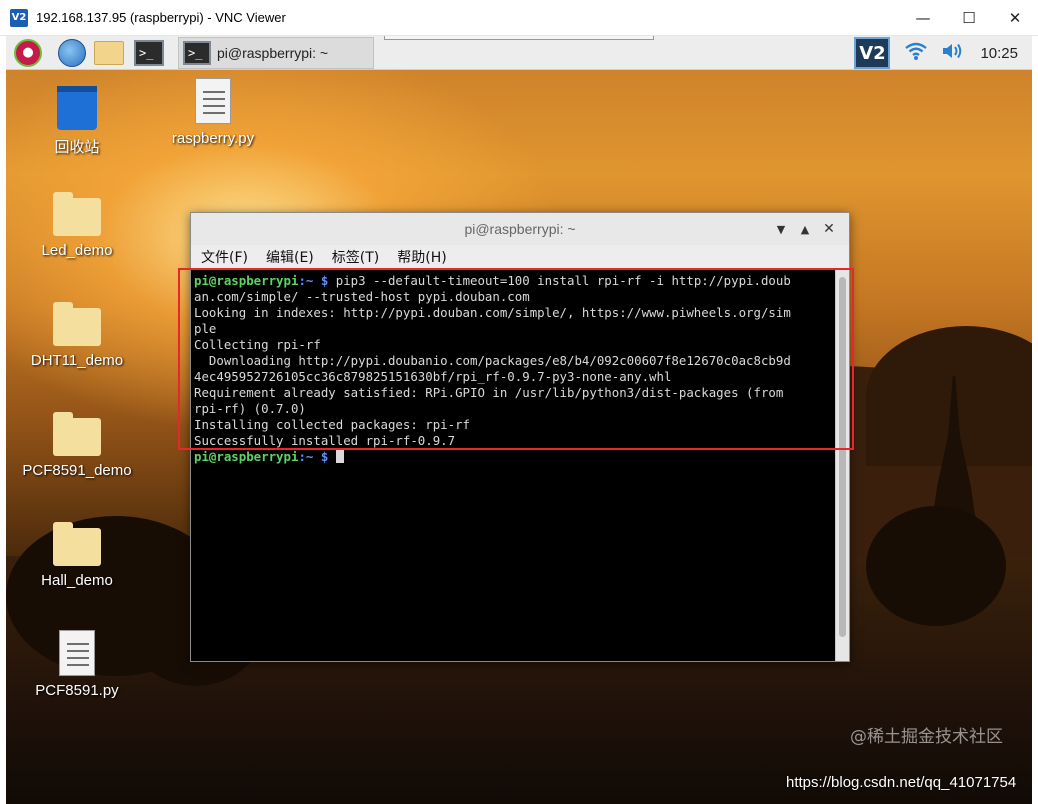  I want to click on chevron-up-icon: ▲, so click(805, 229).